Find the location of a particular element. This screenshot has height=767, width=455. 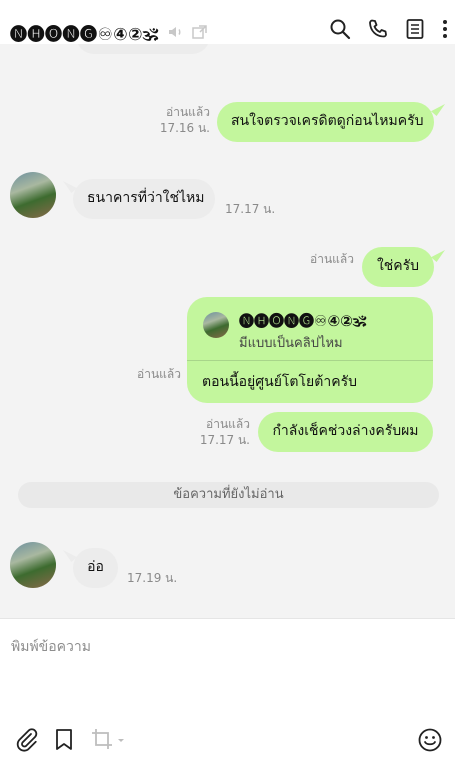

message-time: 17.17 น. is located at coordinates (250, 209).